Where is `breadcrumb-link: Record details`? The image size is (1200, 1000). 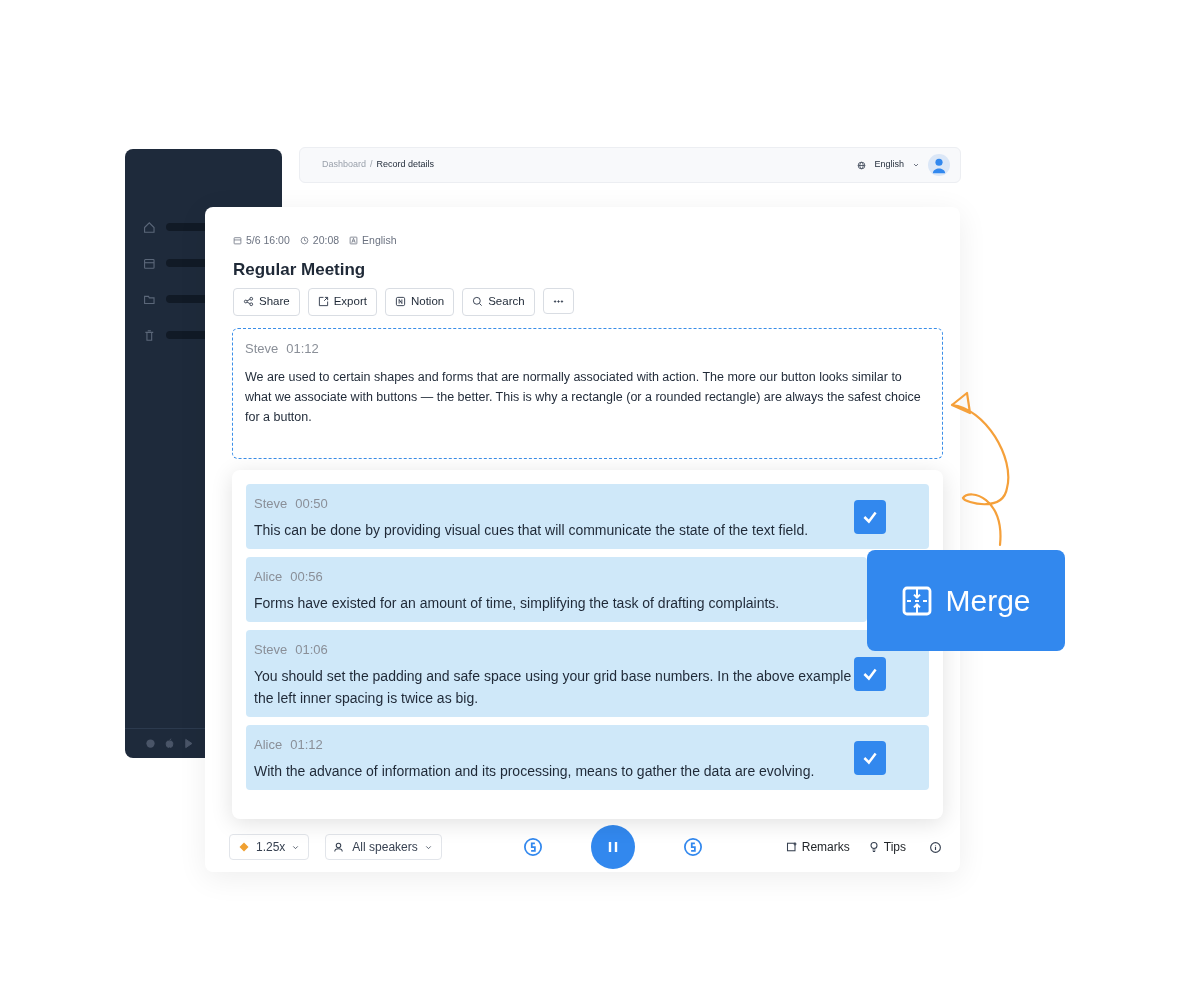 breadcrumb-link: Record details is located at coordinates (405, 165).